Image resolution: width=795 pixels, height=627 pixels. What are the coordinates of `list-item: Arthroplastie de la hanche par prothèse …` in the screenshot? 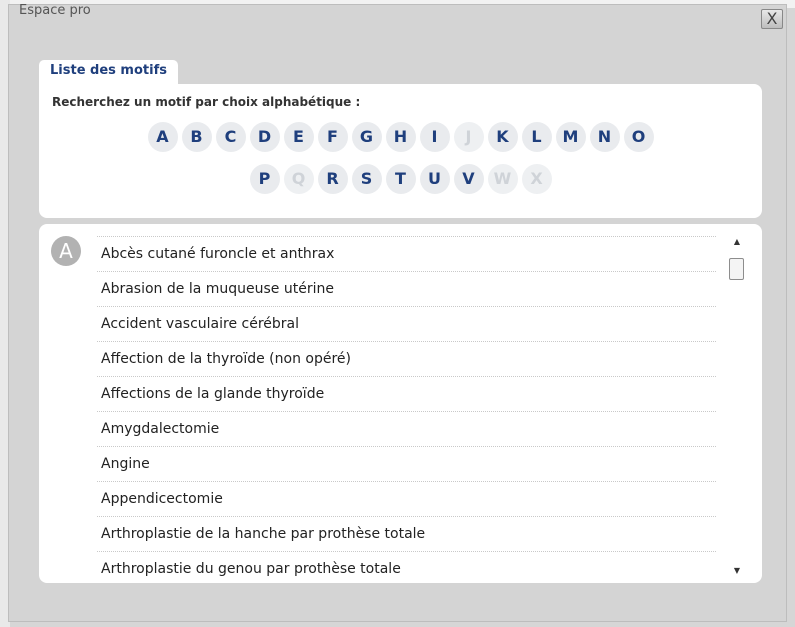 It's located at (406, 534).